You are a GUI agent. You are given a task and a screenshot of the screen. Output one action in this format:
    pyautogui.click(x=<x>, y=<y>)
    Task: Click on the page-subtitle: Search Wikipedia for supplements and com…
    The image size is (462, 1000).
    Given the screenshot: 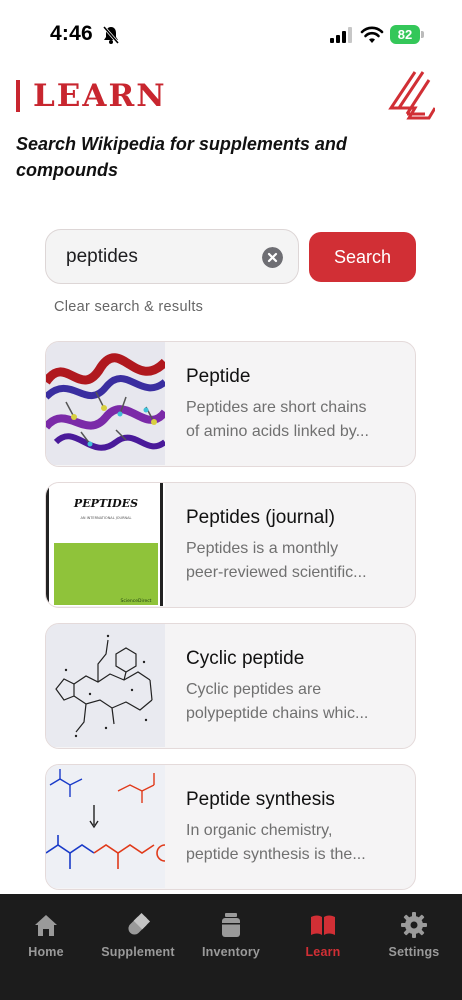 What is the action you would take?
    pyautogui.click(x=216, y=157)
    